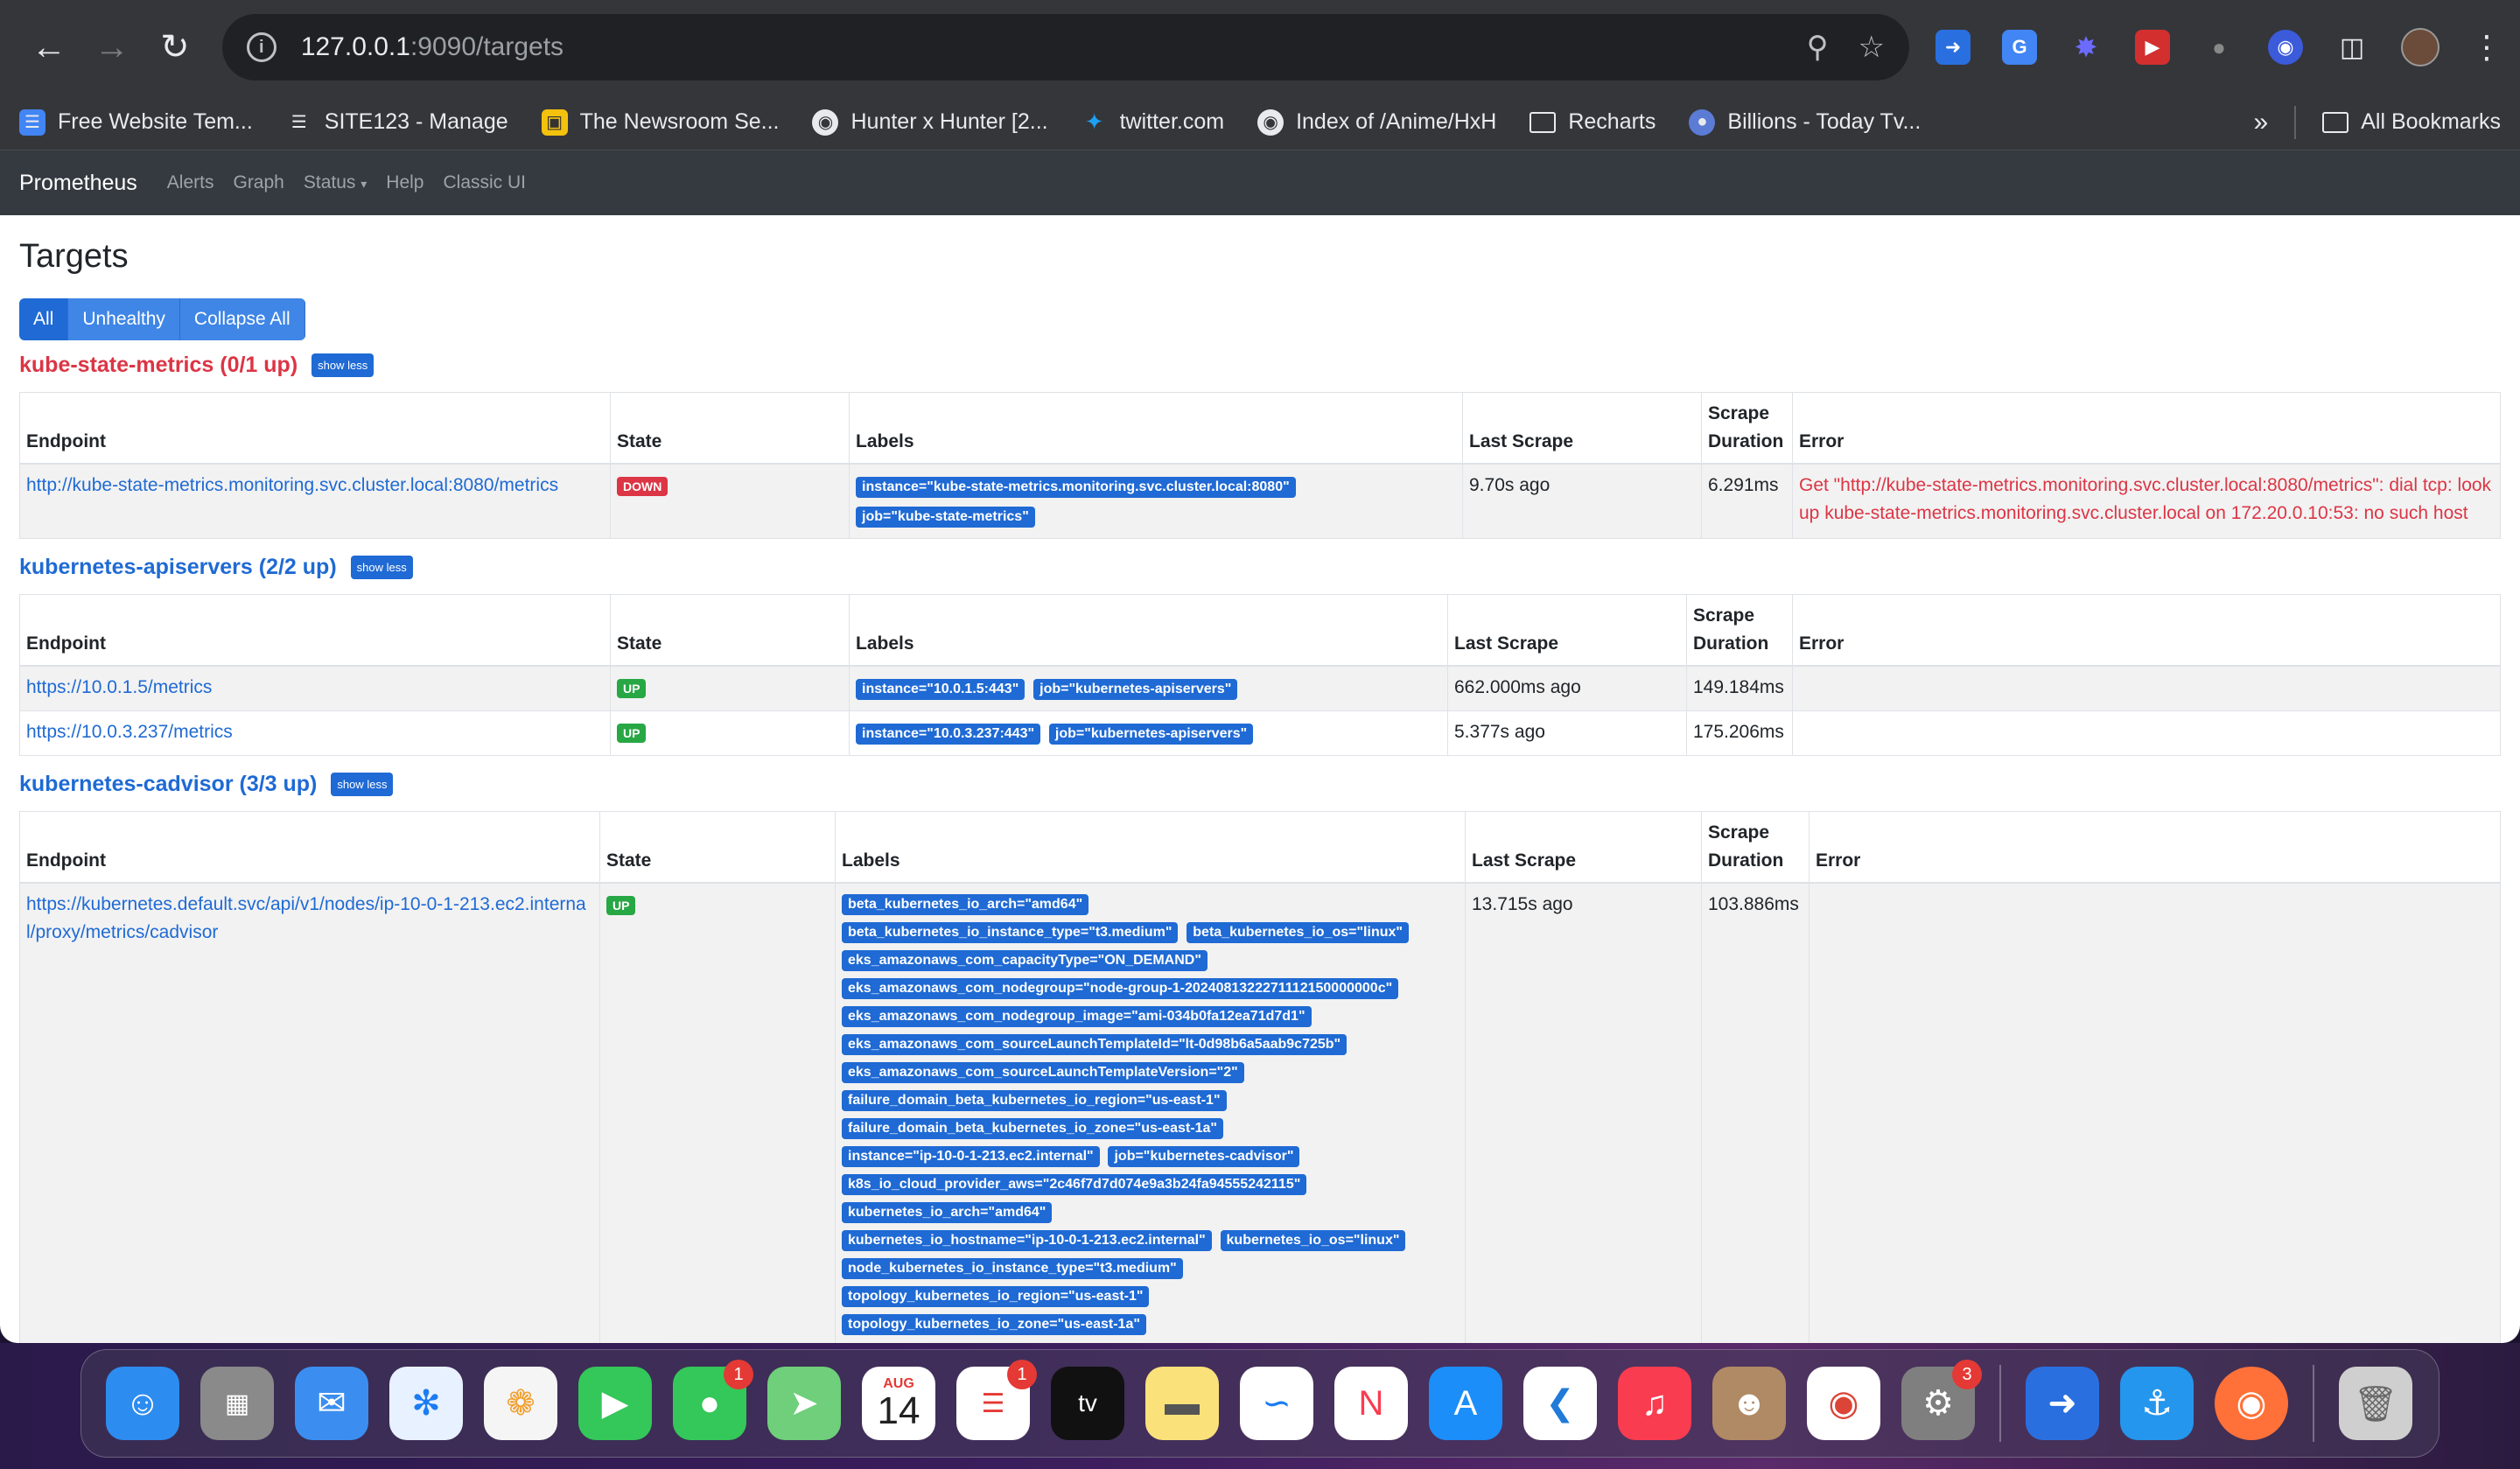 The width and height of the screenshot is (2520, 1469). What do you see at coordinates (2420, 47) in the screenshot?
I see `profile-avatar` at bounding box center [2420, 47].